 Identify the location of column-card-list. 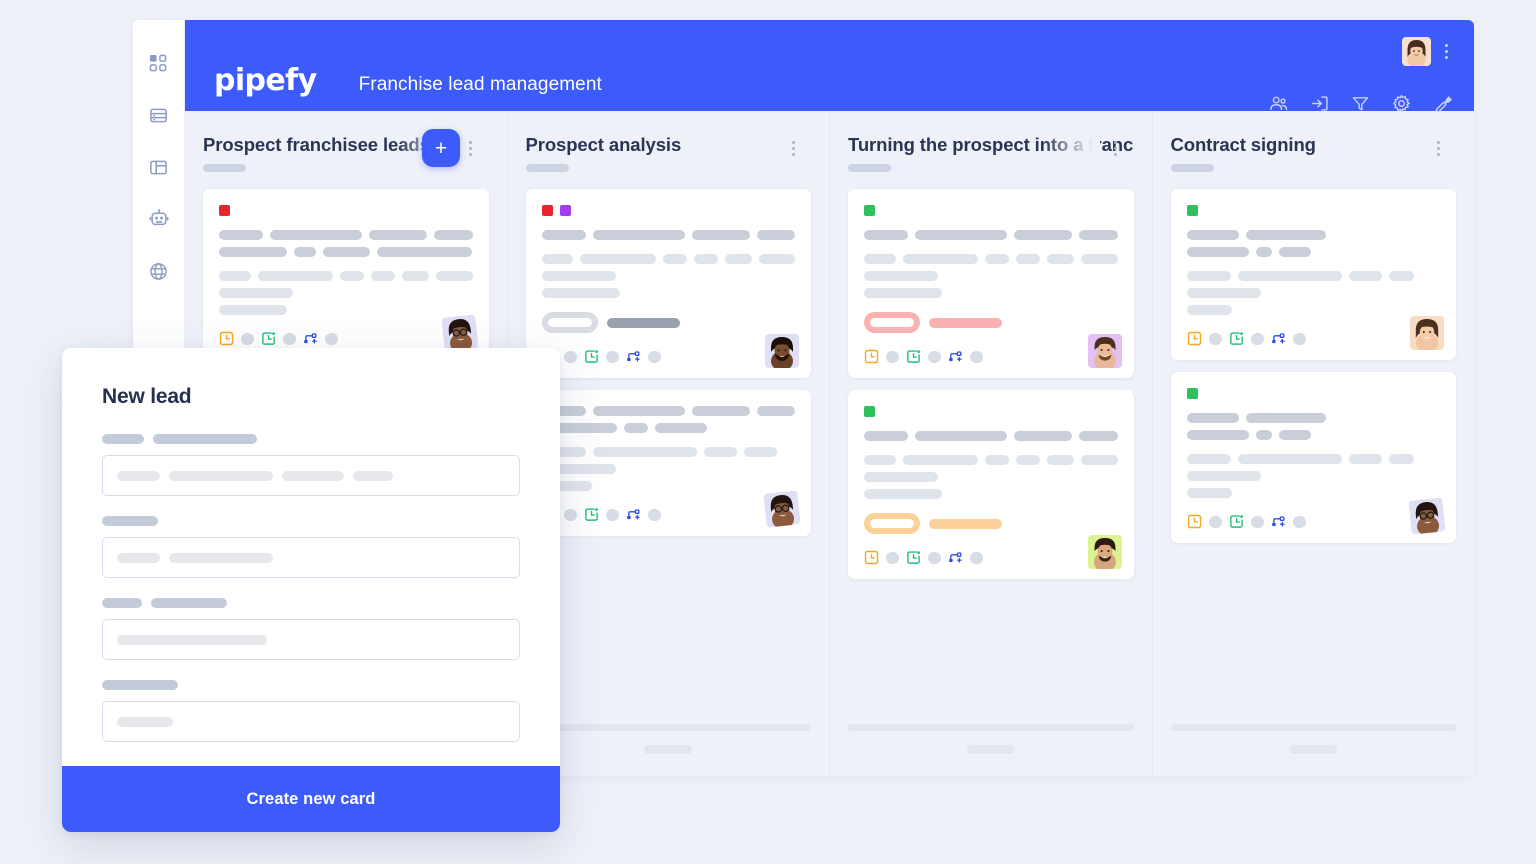
(991, 482).